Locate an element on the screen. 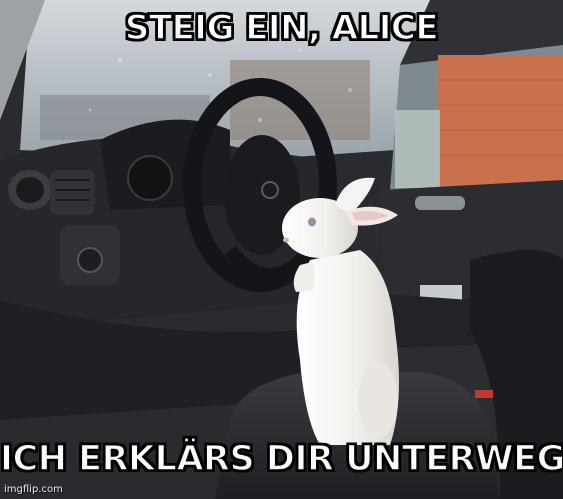 This screenshot has width=563, height=499. gauge is located at coordinates (150, 178).